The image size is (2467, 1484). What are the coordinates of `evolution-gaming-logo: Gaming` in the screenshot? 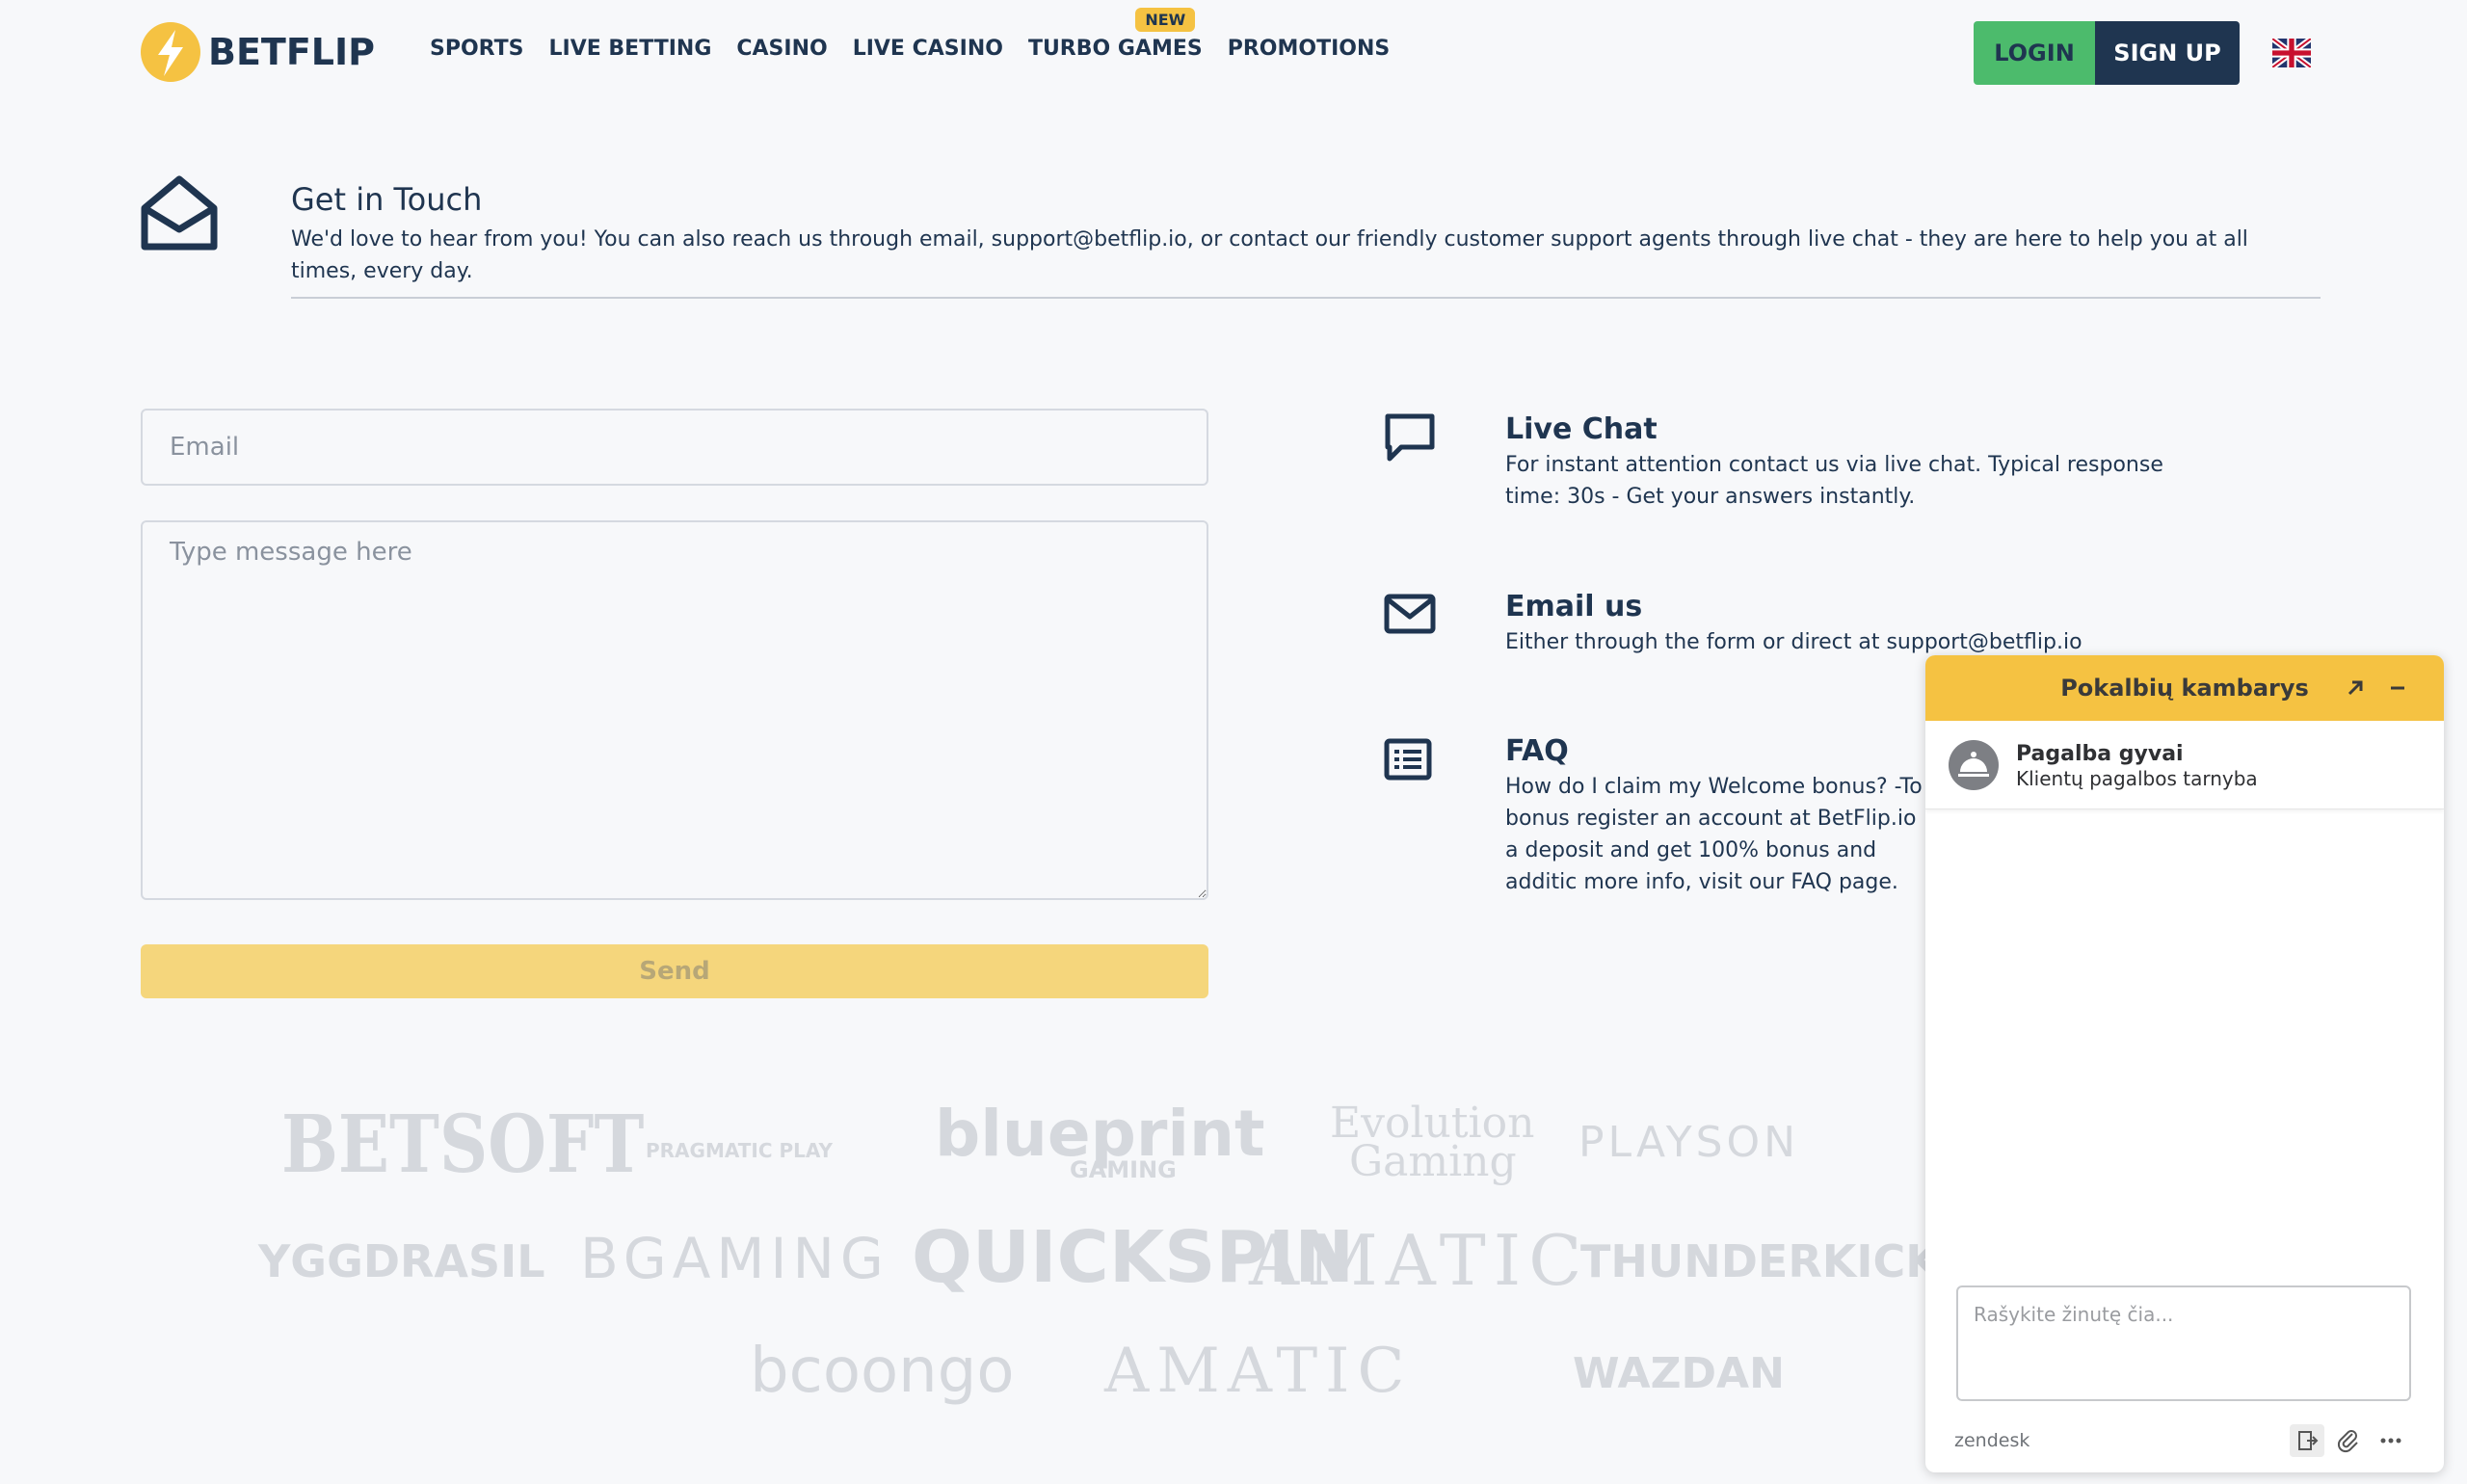 It's located at (1433, 1161).